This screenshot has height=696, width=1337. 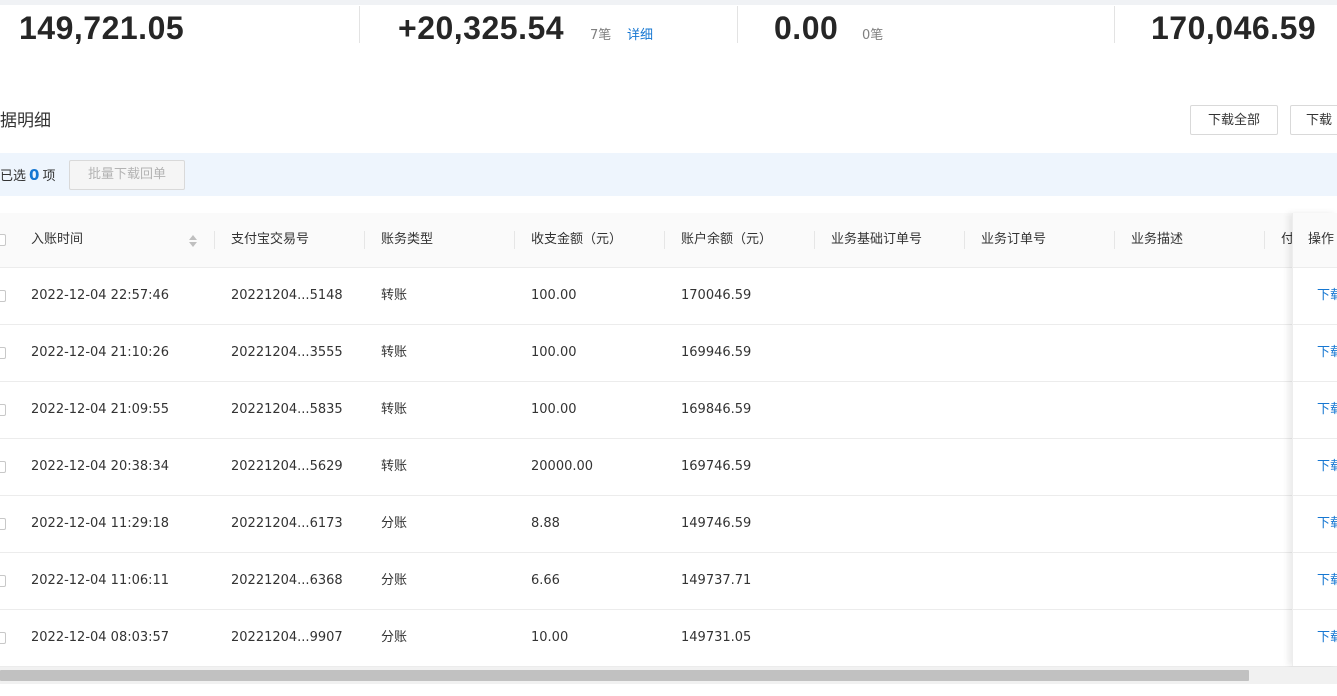 I want to click on stat-closing-balance: 170,046.59, so click(x=1244, y=28).